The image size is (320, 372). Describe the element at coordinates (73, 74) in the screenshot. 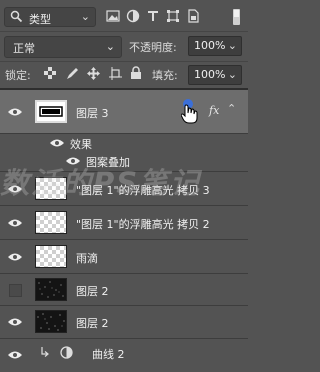

I see `lock-image-icon` at that location.